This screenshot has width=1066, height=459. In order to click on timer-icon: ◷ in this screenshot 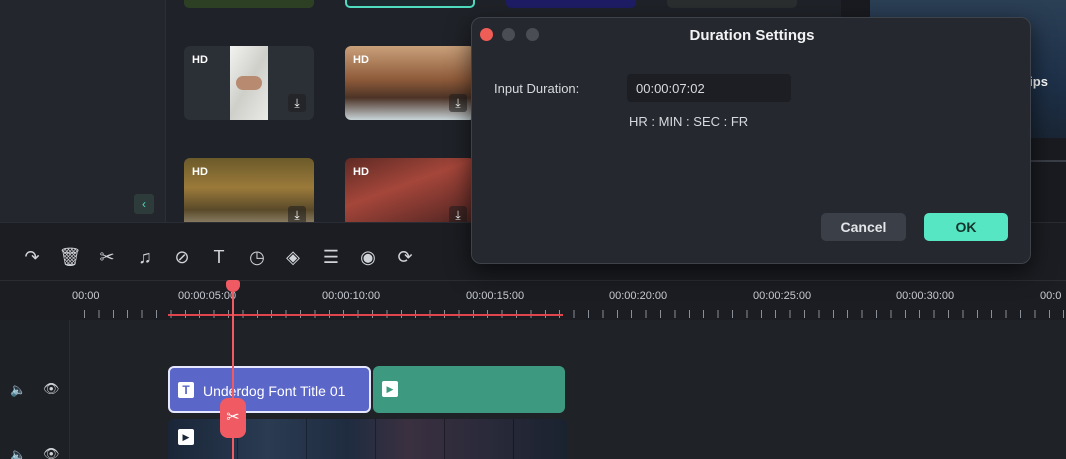, I will do `click(257, 257)`.